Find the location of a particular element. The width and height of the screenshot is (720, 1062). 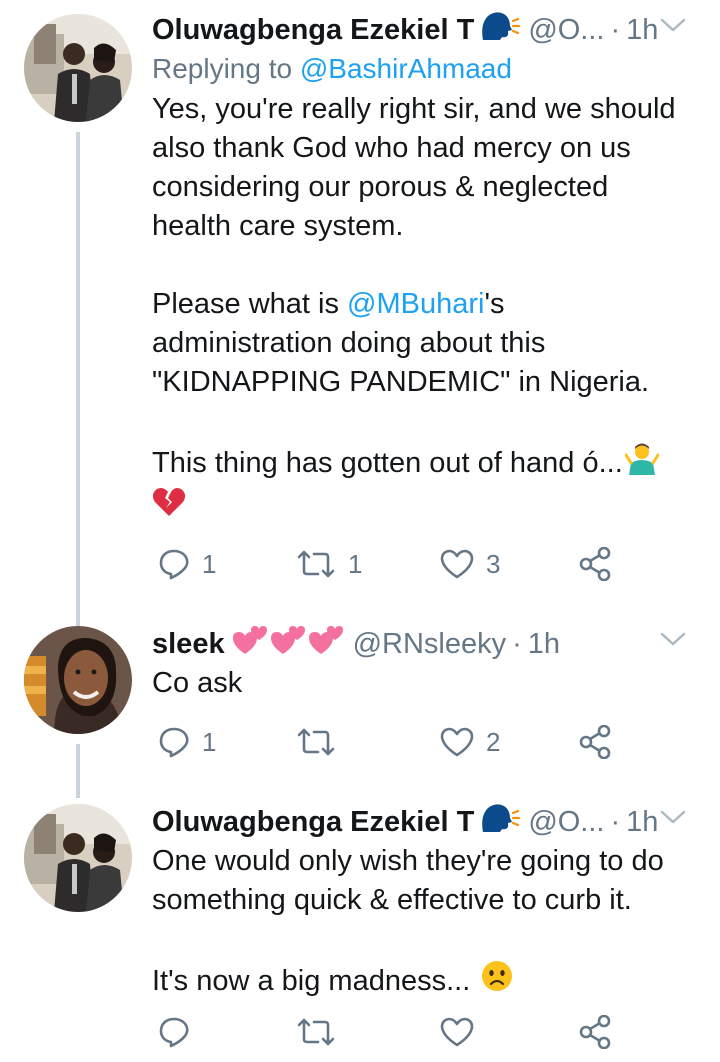

line-text: Please what is is located at coordinates (250, 304).